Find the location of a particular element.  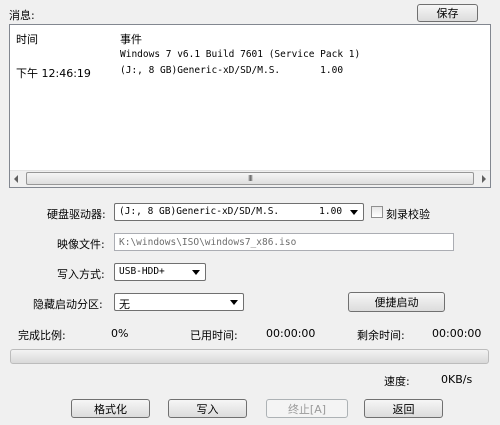

write-button: 写入 is located at coordinates (207, 408).